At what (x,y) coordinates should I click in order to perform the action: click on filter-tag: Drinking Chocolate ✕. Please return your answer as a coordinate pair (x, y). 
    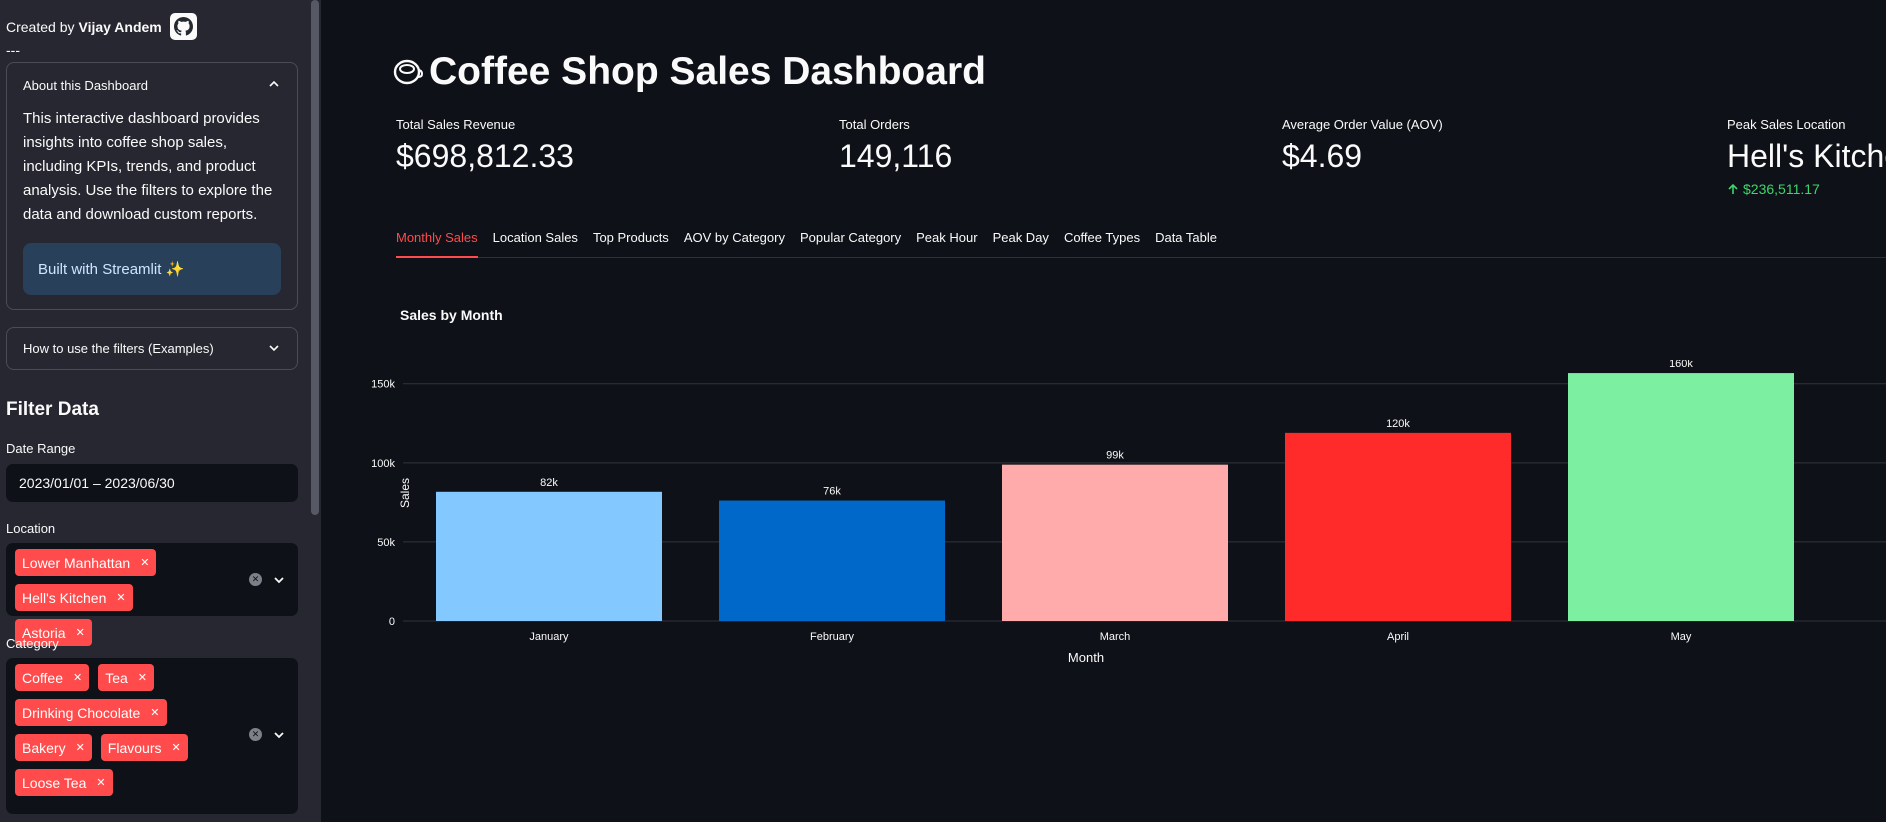
    Looking at the image, I should click on (91, 712).